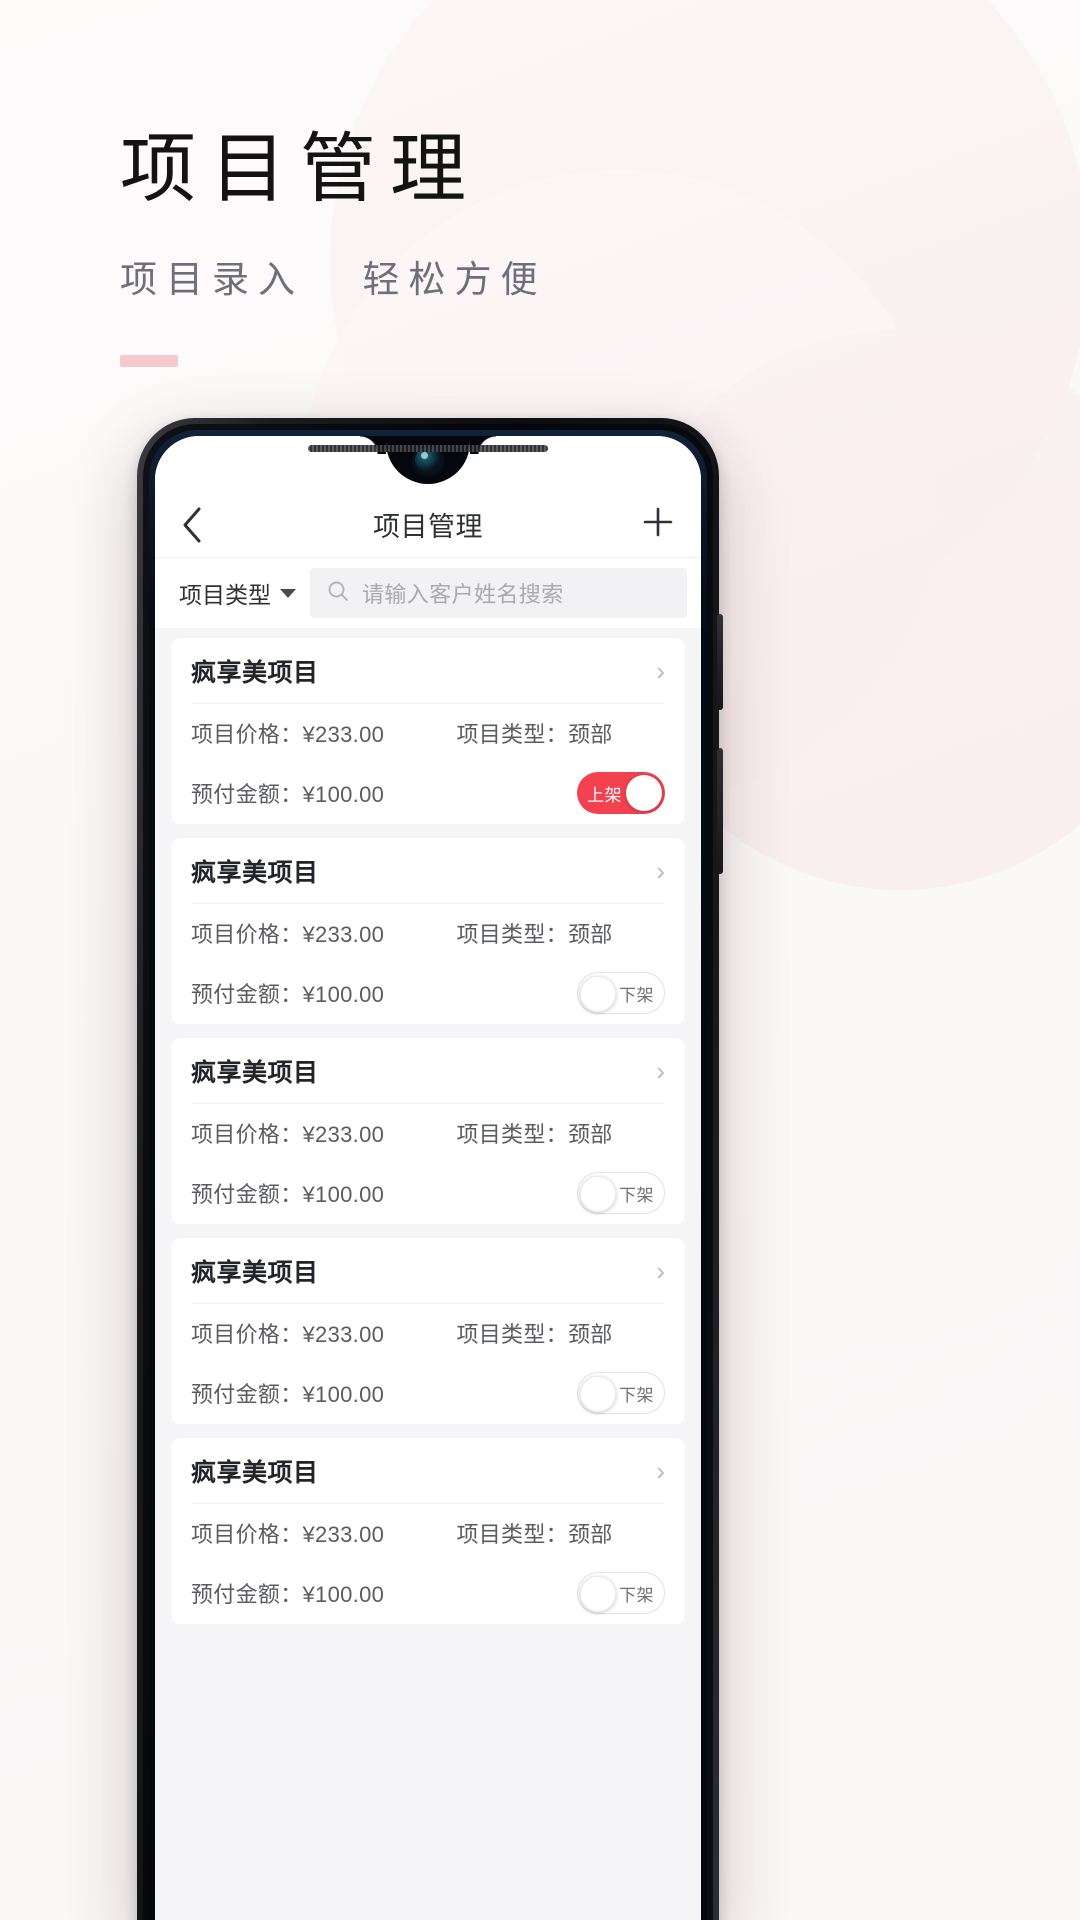 The height and width of the screenshot is (1920, 1080). What do you see at coordinates (463, 594) in the screenshot?
I see `search-placeholder: 请输入客户姓名搜索` at bounding box center [463, 594].